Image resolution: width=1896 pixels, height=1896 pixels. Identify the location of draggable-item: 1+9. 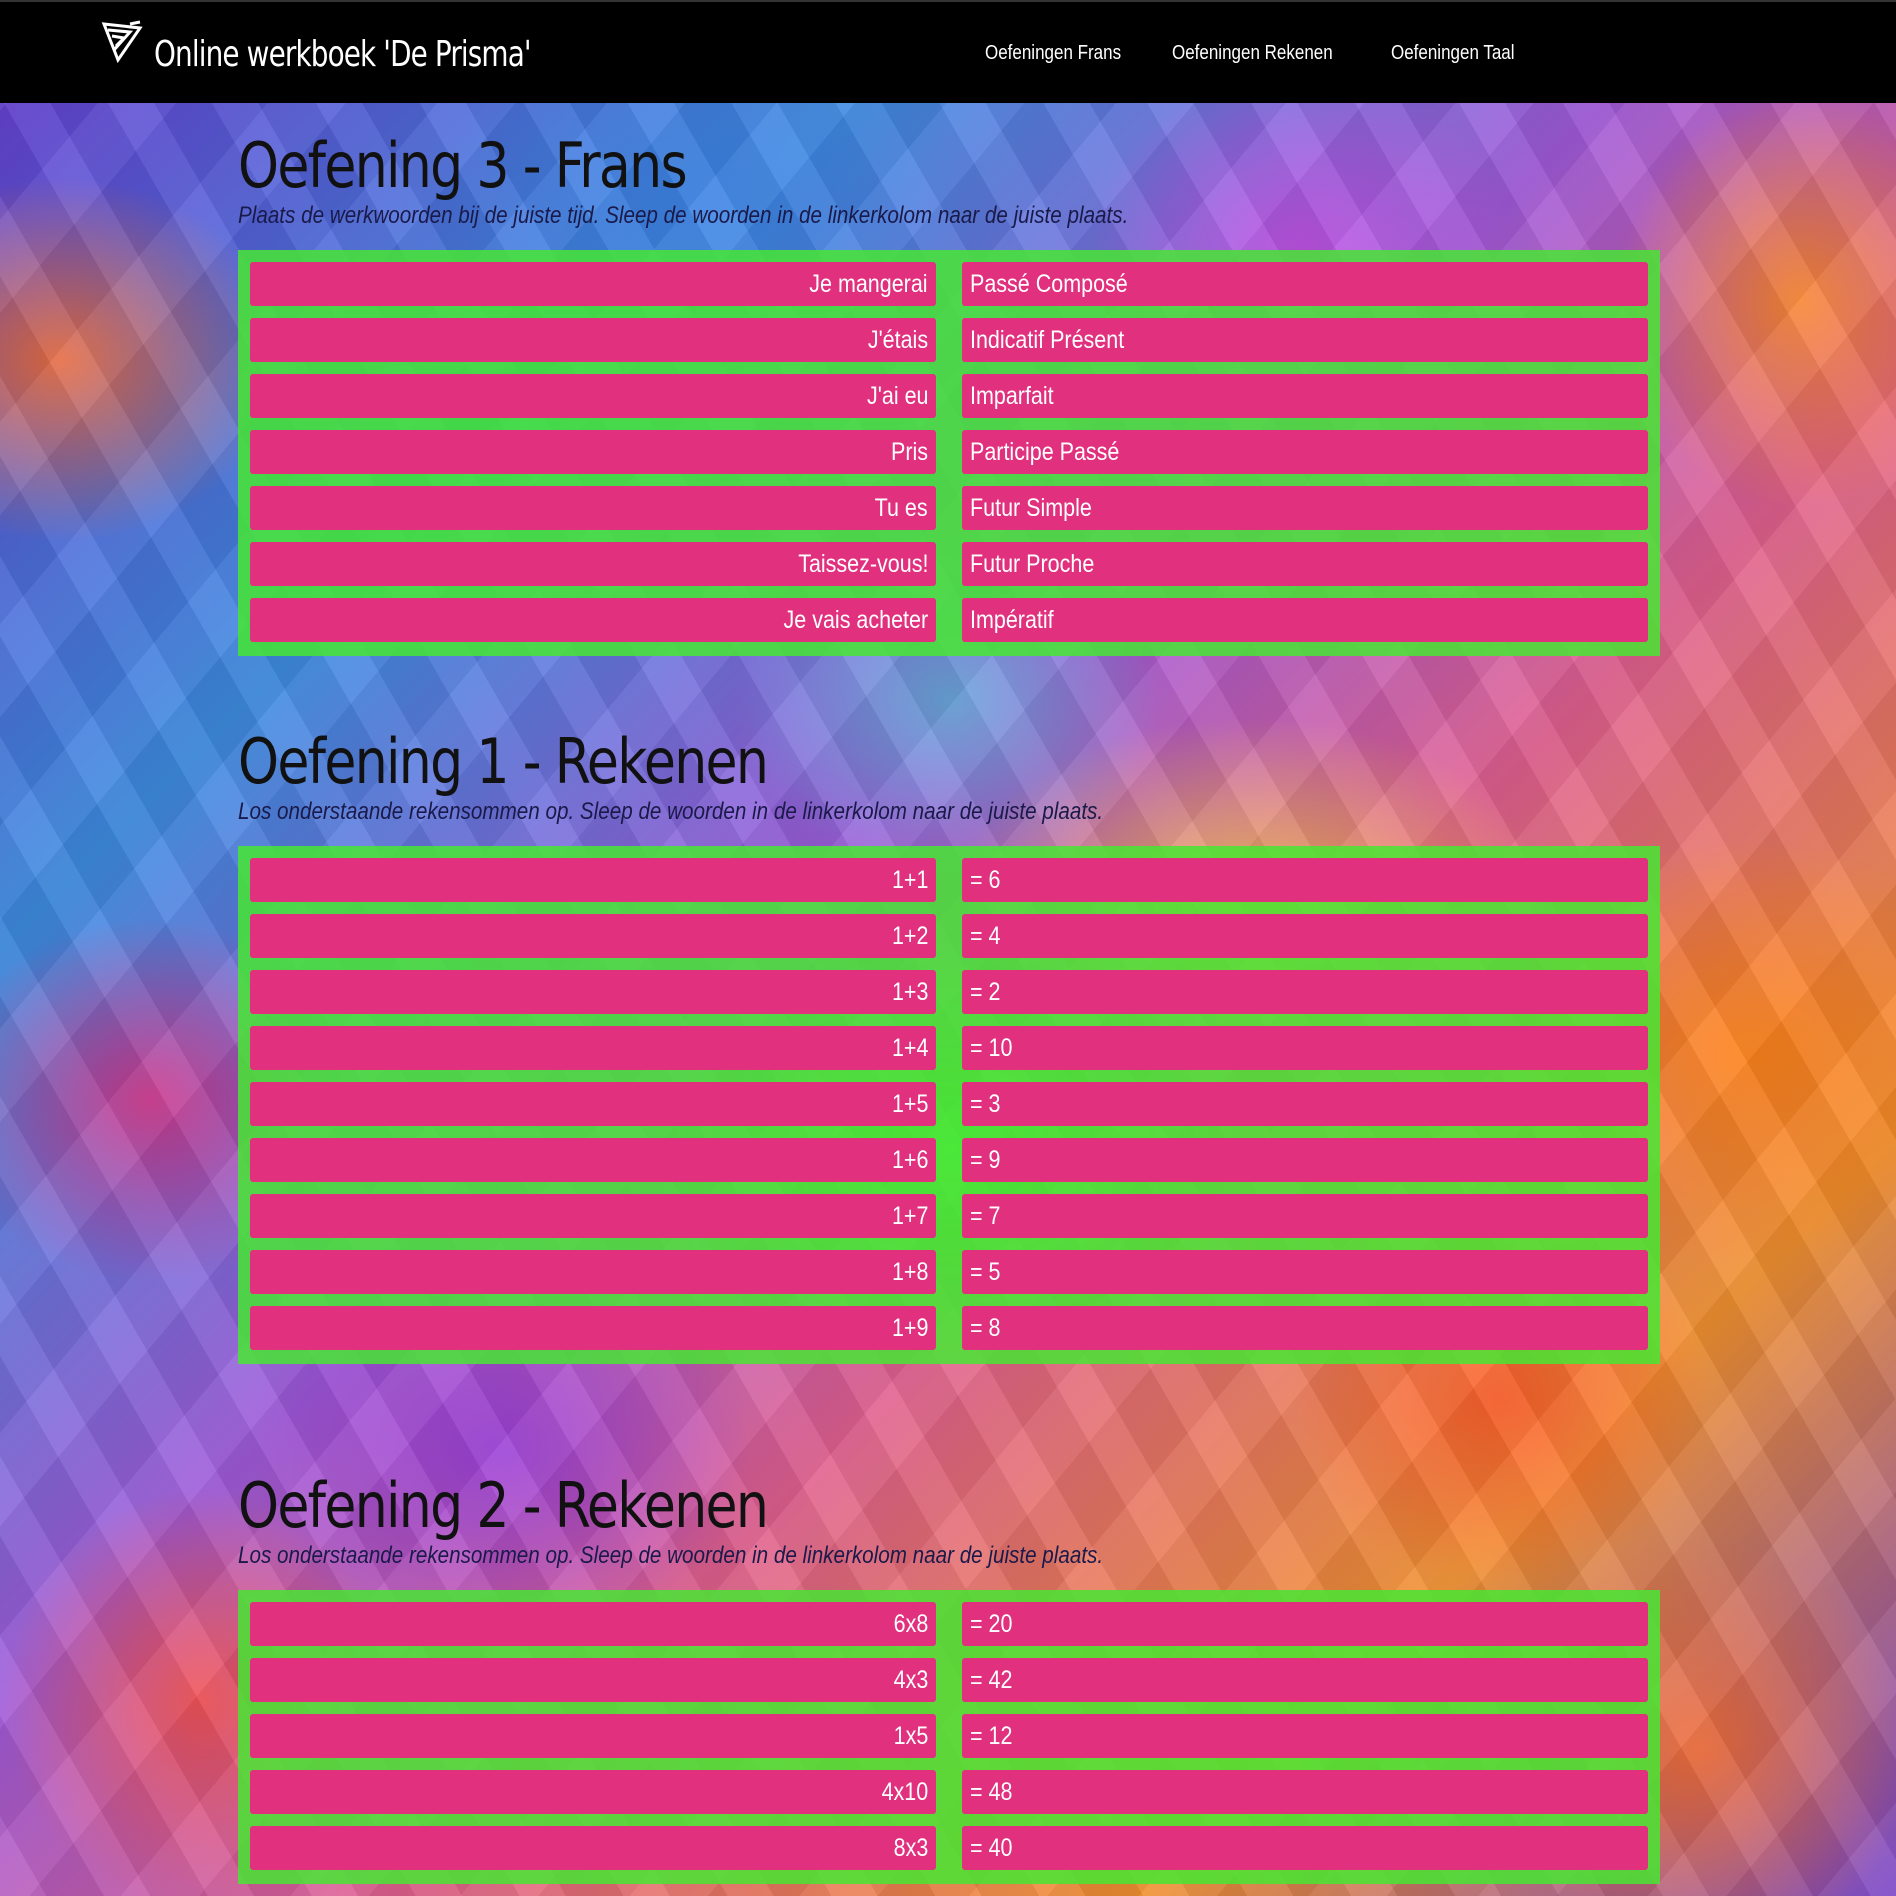
(593, 1328).